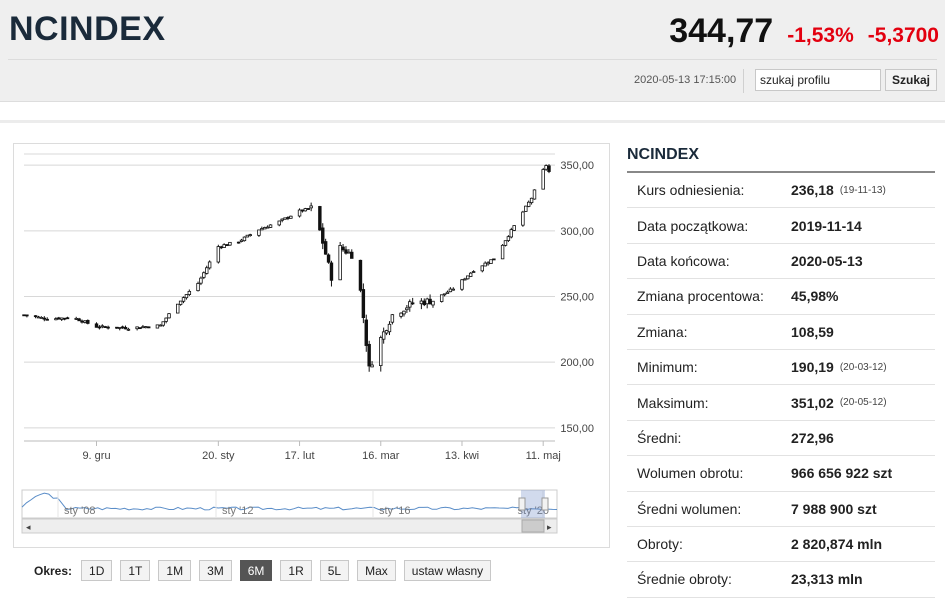  I want to click on stat-value: 45,98%, so click(815, 296).